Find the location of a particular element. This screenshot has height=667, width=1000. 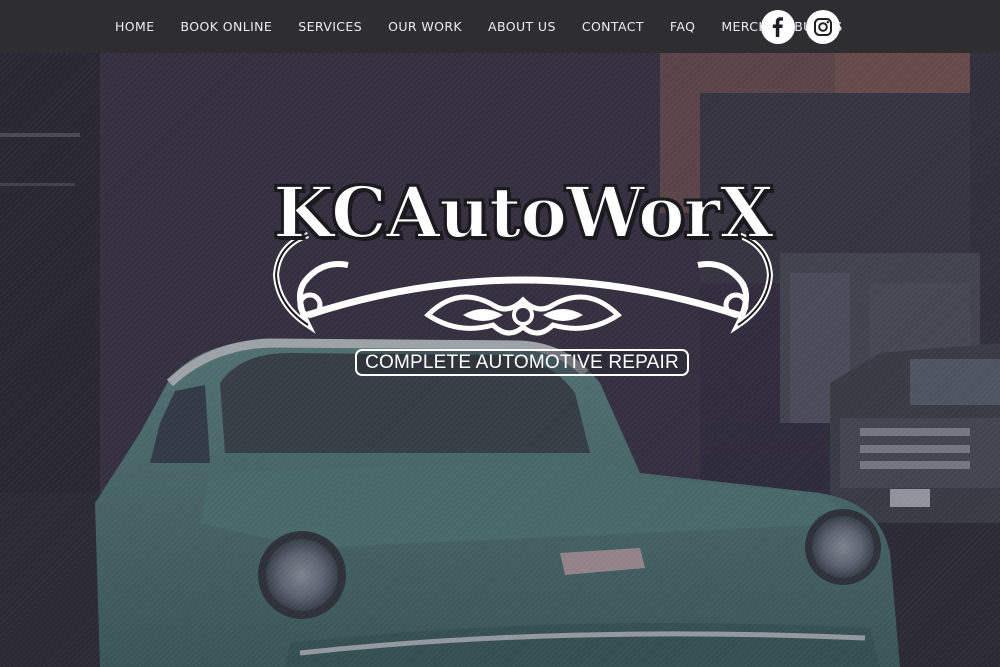

nav-item-our-work: OUR WORK is located at coordinates (425, 26).